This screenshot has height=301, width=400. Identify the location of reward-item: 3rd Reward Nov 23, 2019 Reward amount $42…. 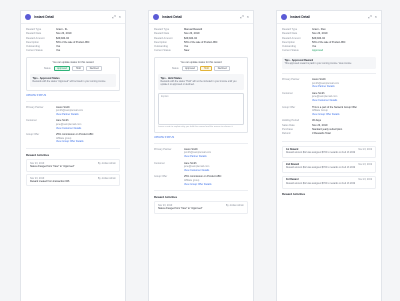
(329, 182).